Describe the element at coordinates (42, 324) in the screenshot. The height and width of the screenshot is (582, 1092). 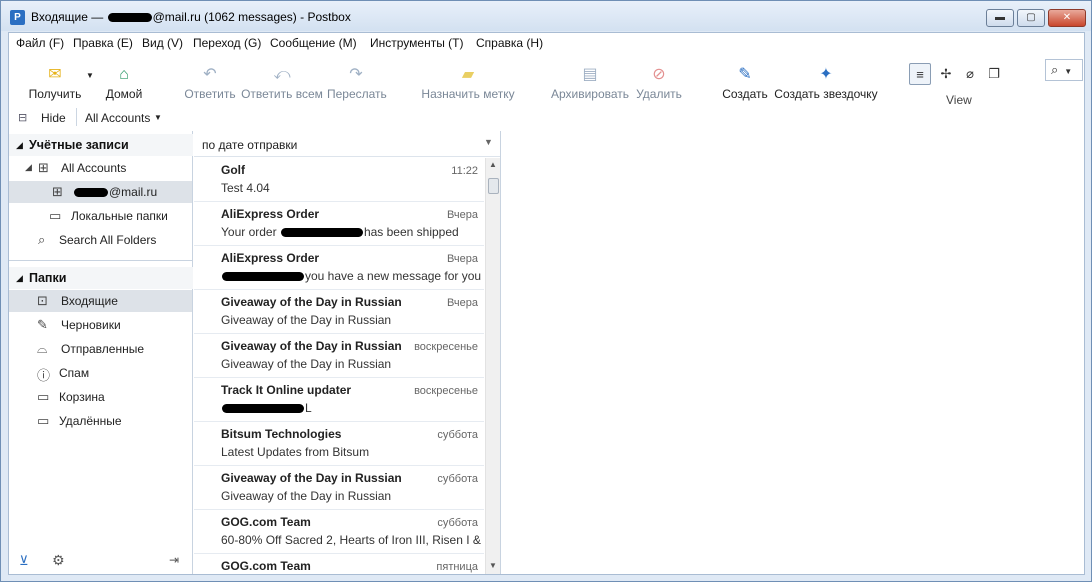
I see `drafts-icon: ✎` at that location.